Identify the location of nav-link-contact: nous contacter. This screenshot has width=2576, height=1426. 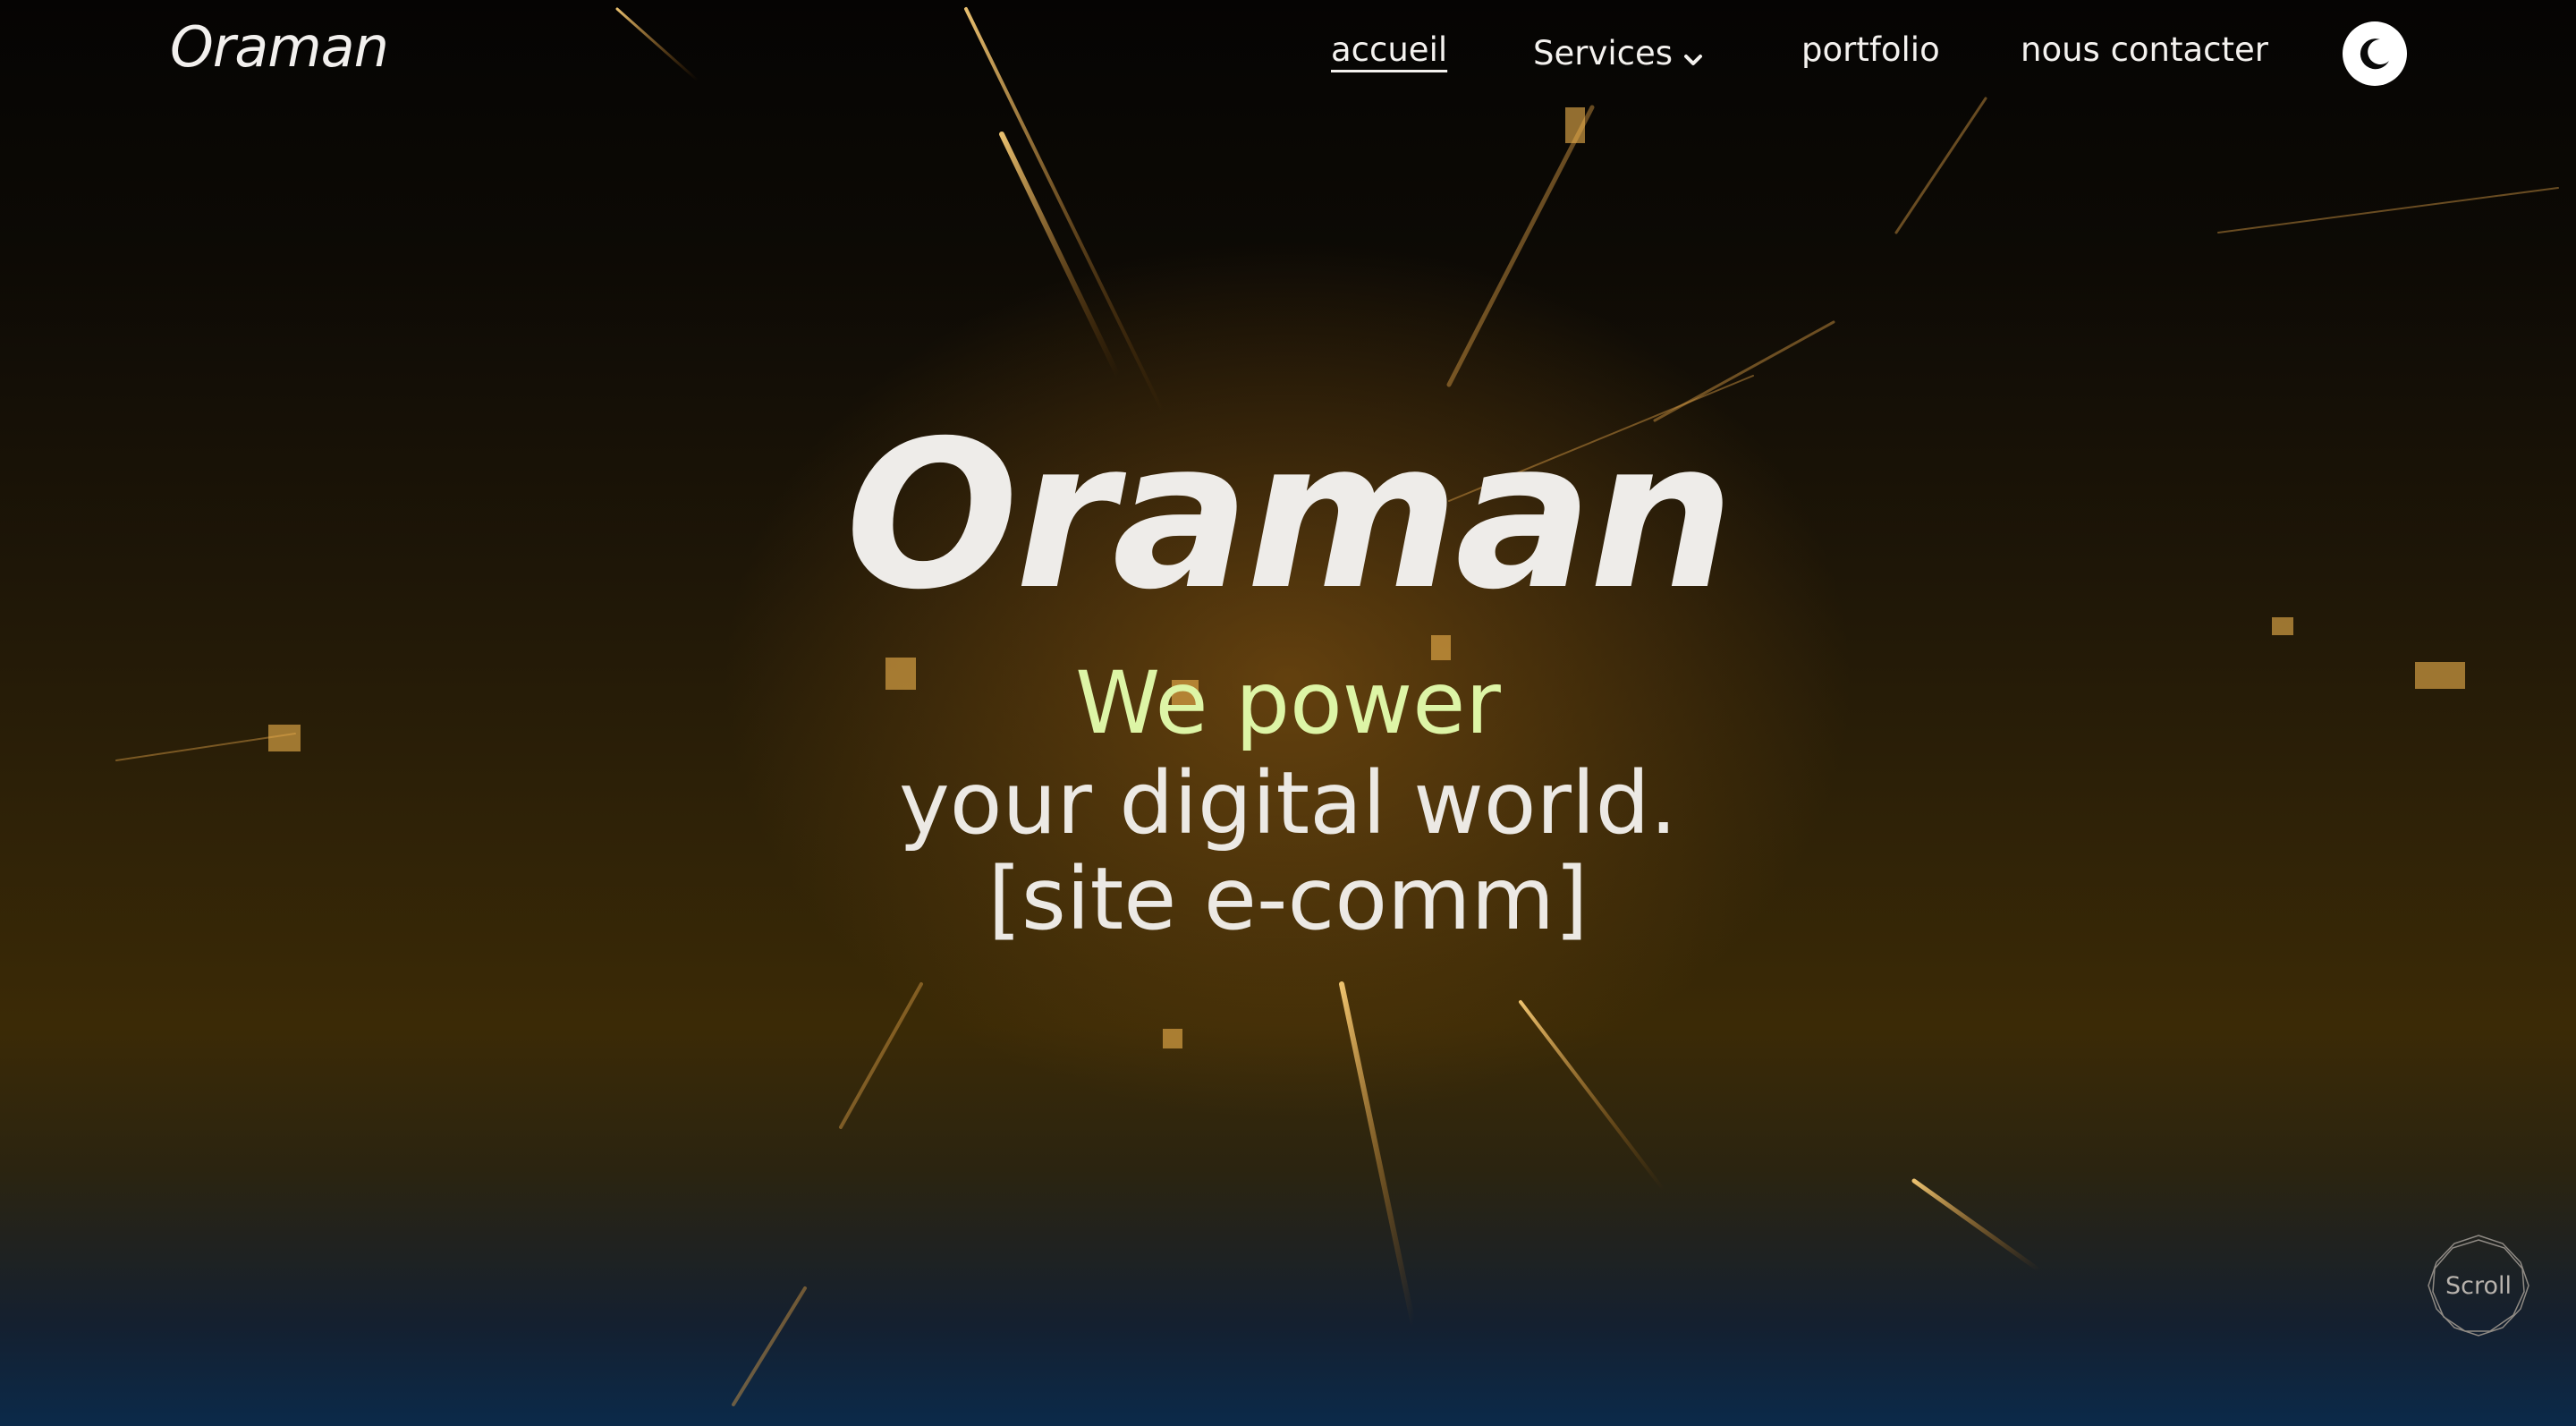
(2144, 50).